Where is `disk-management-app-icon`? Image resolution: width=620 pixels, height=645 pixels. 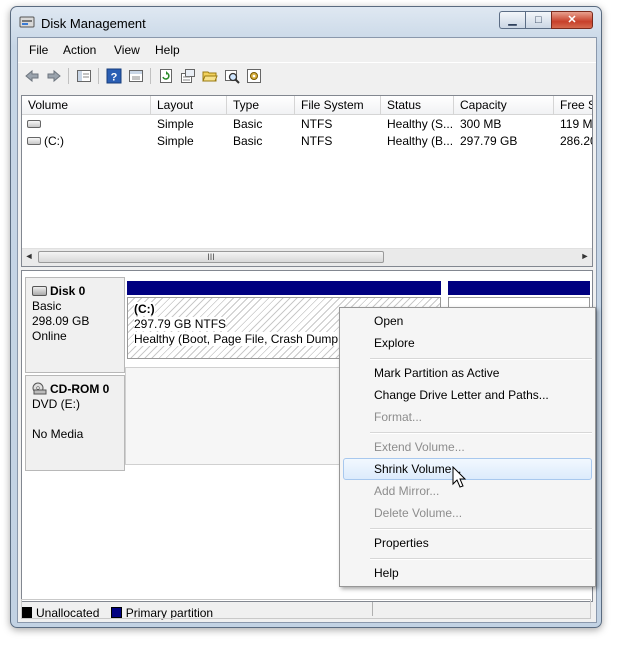
disk-management-app-icon is located at coordinates (27, 22).